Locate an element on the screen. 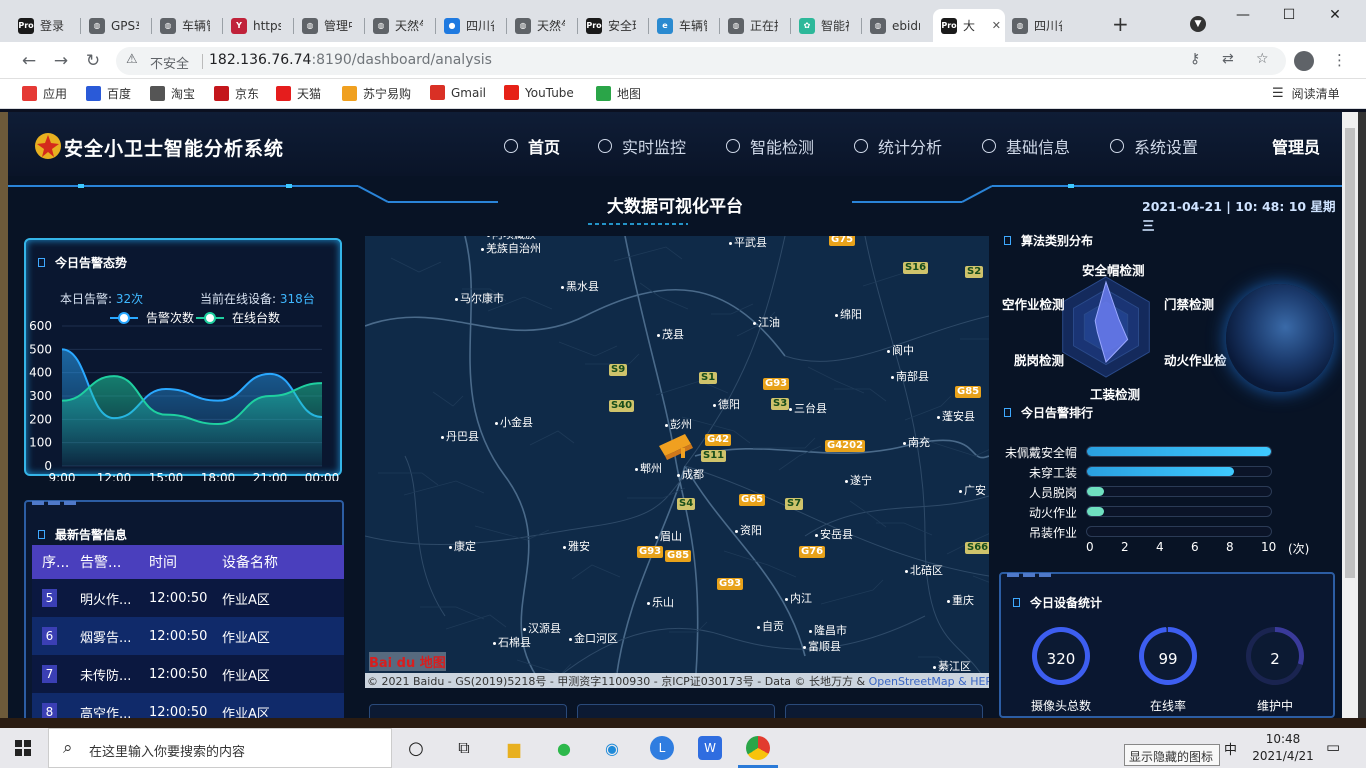 Image resolution: width=1366 pixels, height=768 pixels. ime-indicator: 中 is located at coordinates (1230, 748).